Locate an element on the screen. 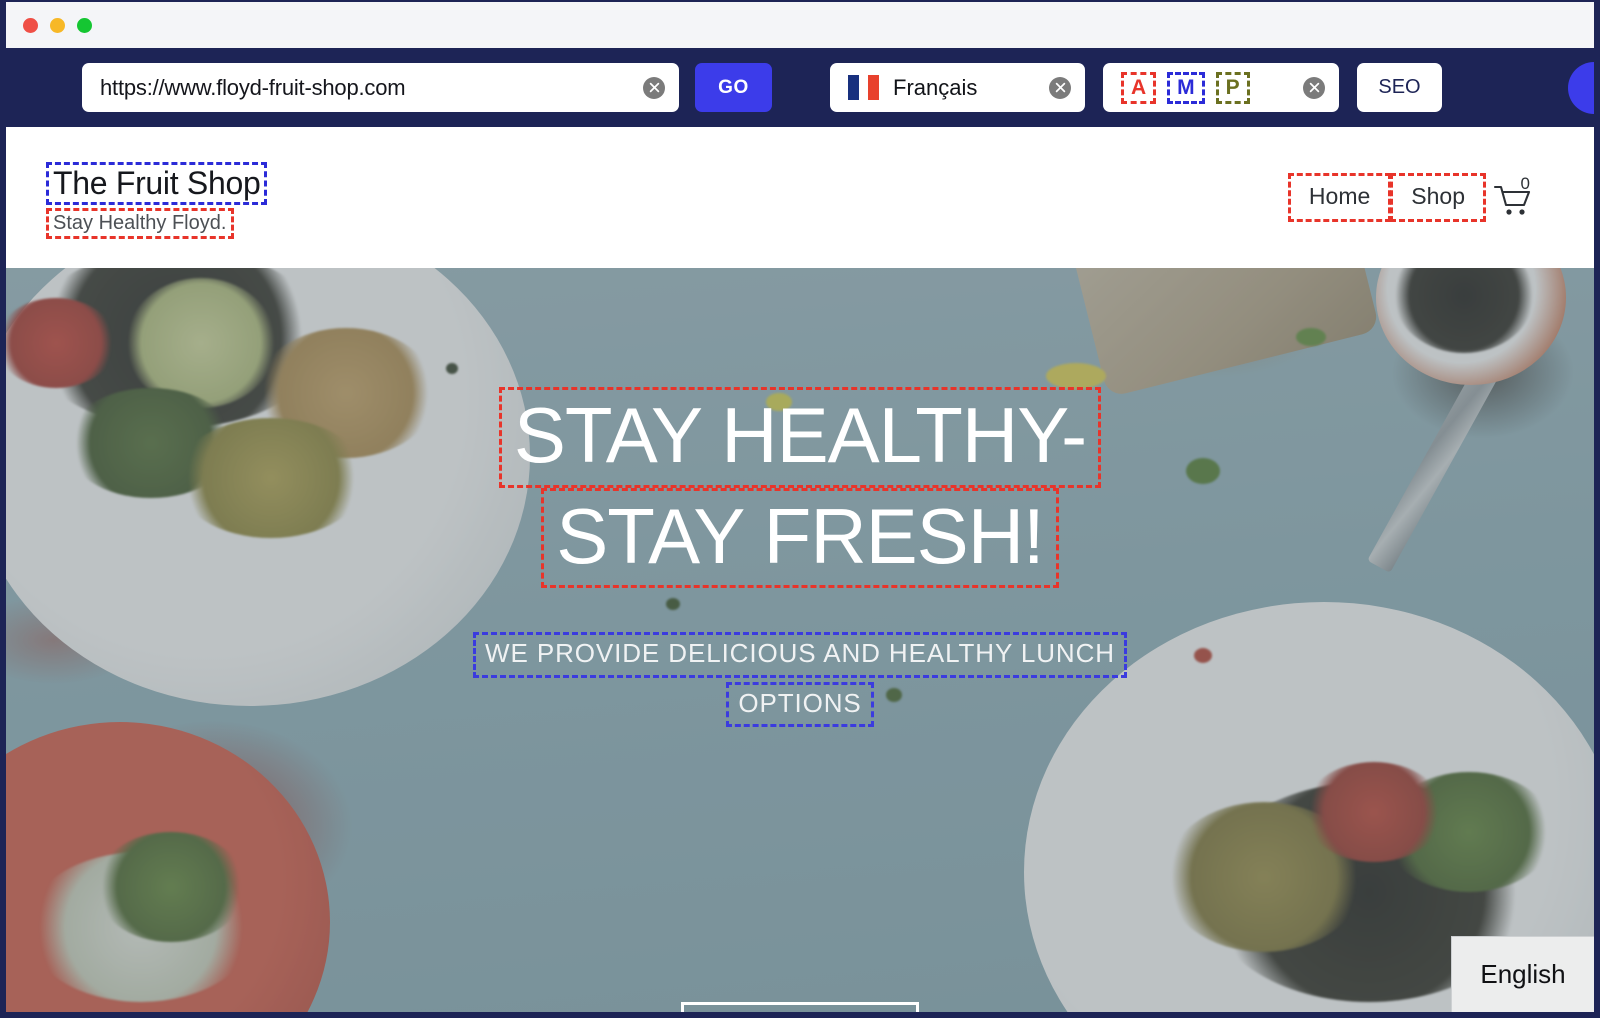  hero-headline-line-1: STAY HEALTHY- is located at coordinates (800, 437).